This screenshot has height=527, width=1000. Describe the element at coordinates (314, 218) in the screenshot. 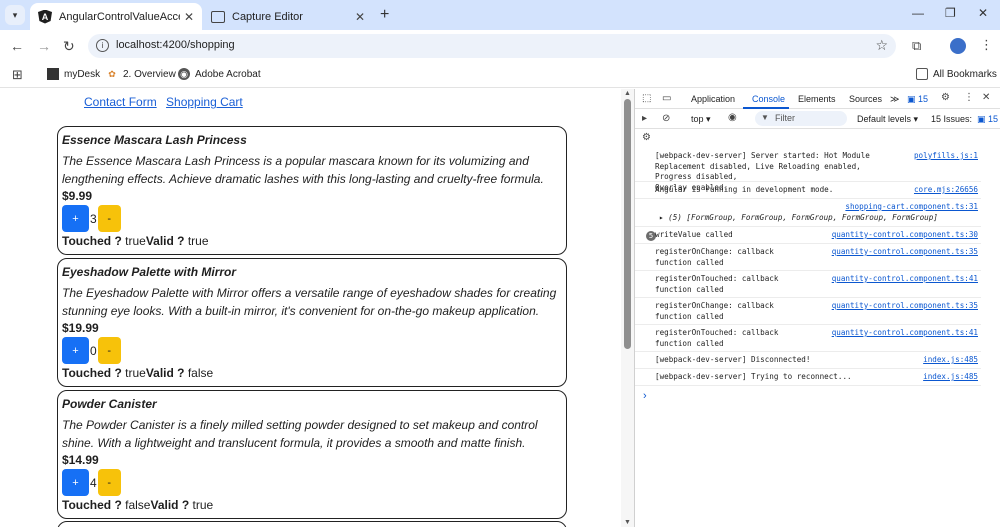

I see `quantity-control: +3-` at that location.